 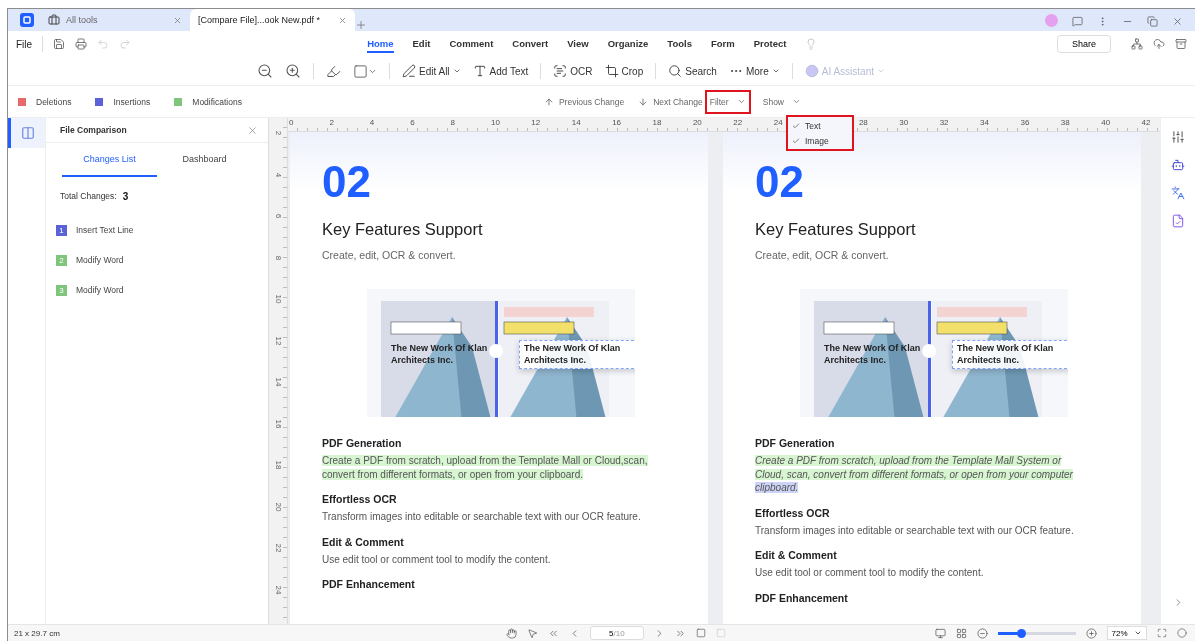 I want to click on menu-tab: Edit, so click(x=421, y=44).